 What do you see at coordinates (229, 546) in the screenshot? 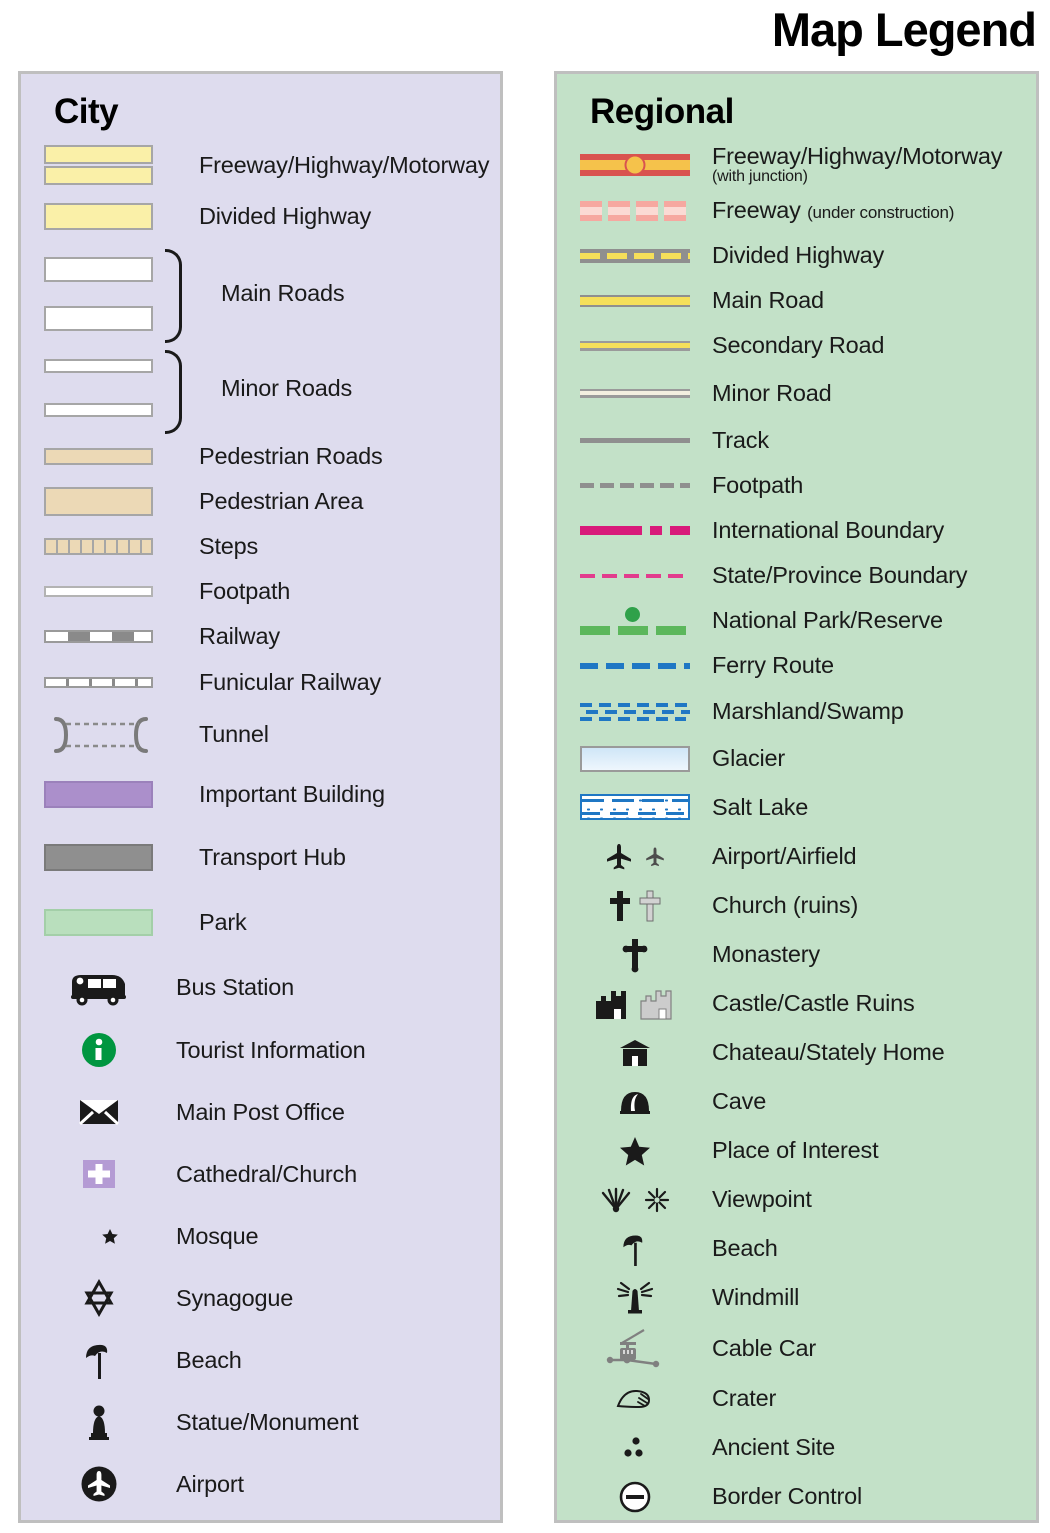
I see `legend-label: Steps` at bounding box center [229, 546].